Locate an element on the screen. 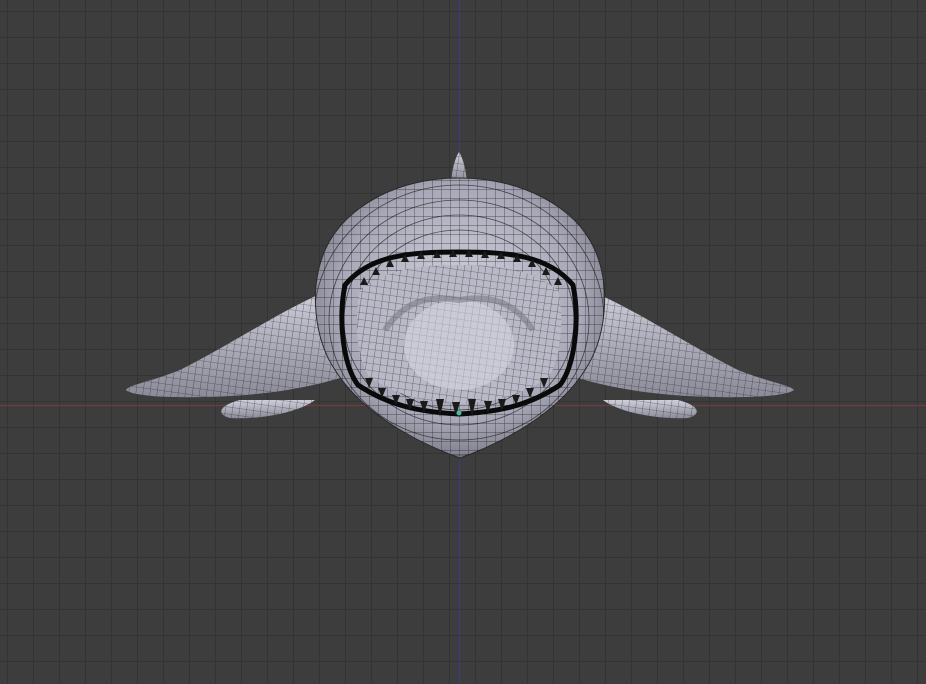 This screenshot has width=926, height=684. right-pectoral-fin is located at coordinates (686, 354).